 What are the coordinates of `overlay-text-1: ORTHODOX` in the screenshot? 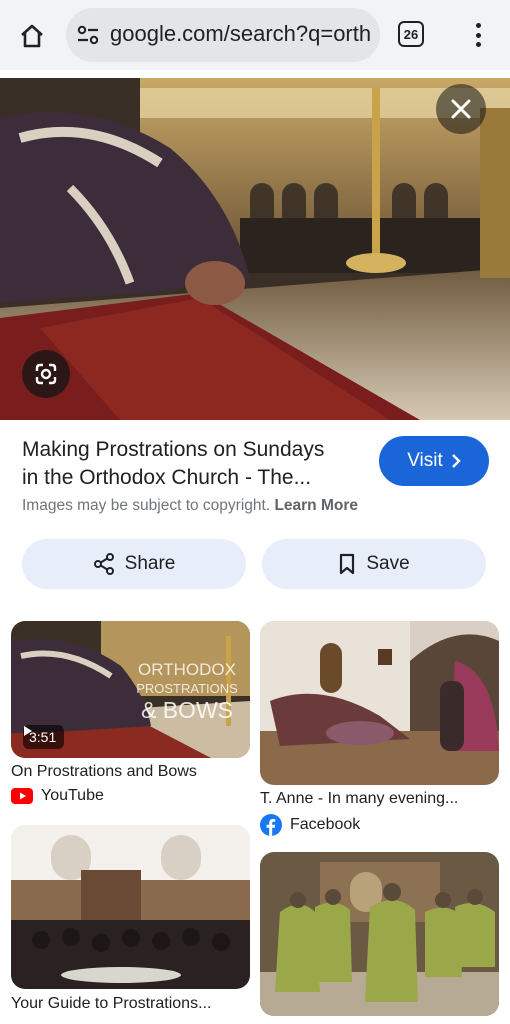 It's located at (187, 669).